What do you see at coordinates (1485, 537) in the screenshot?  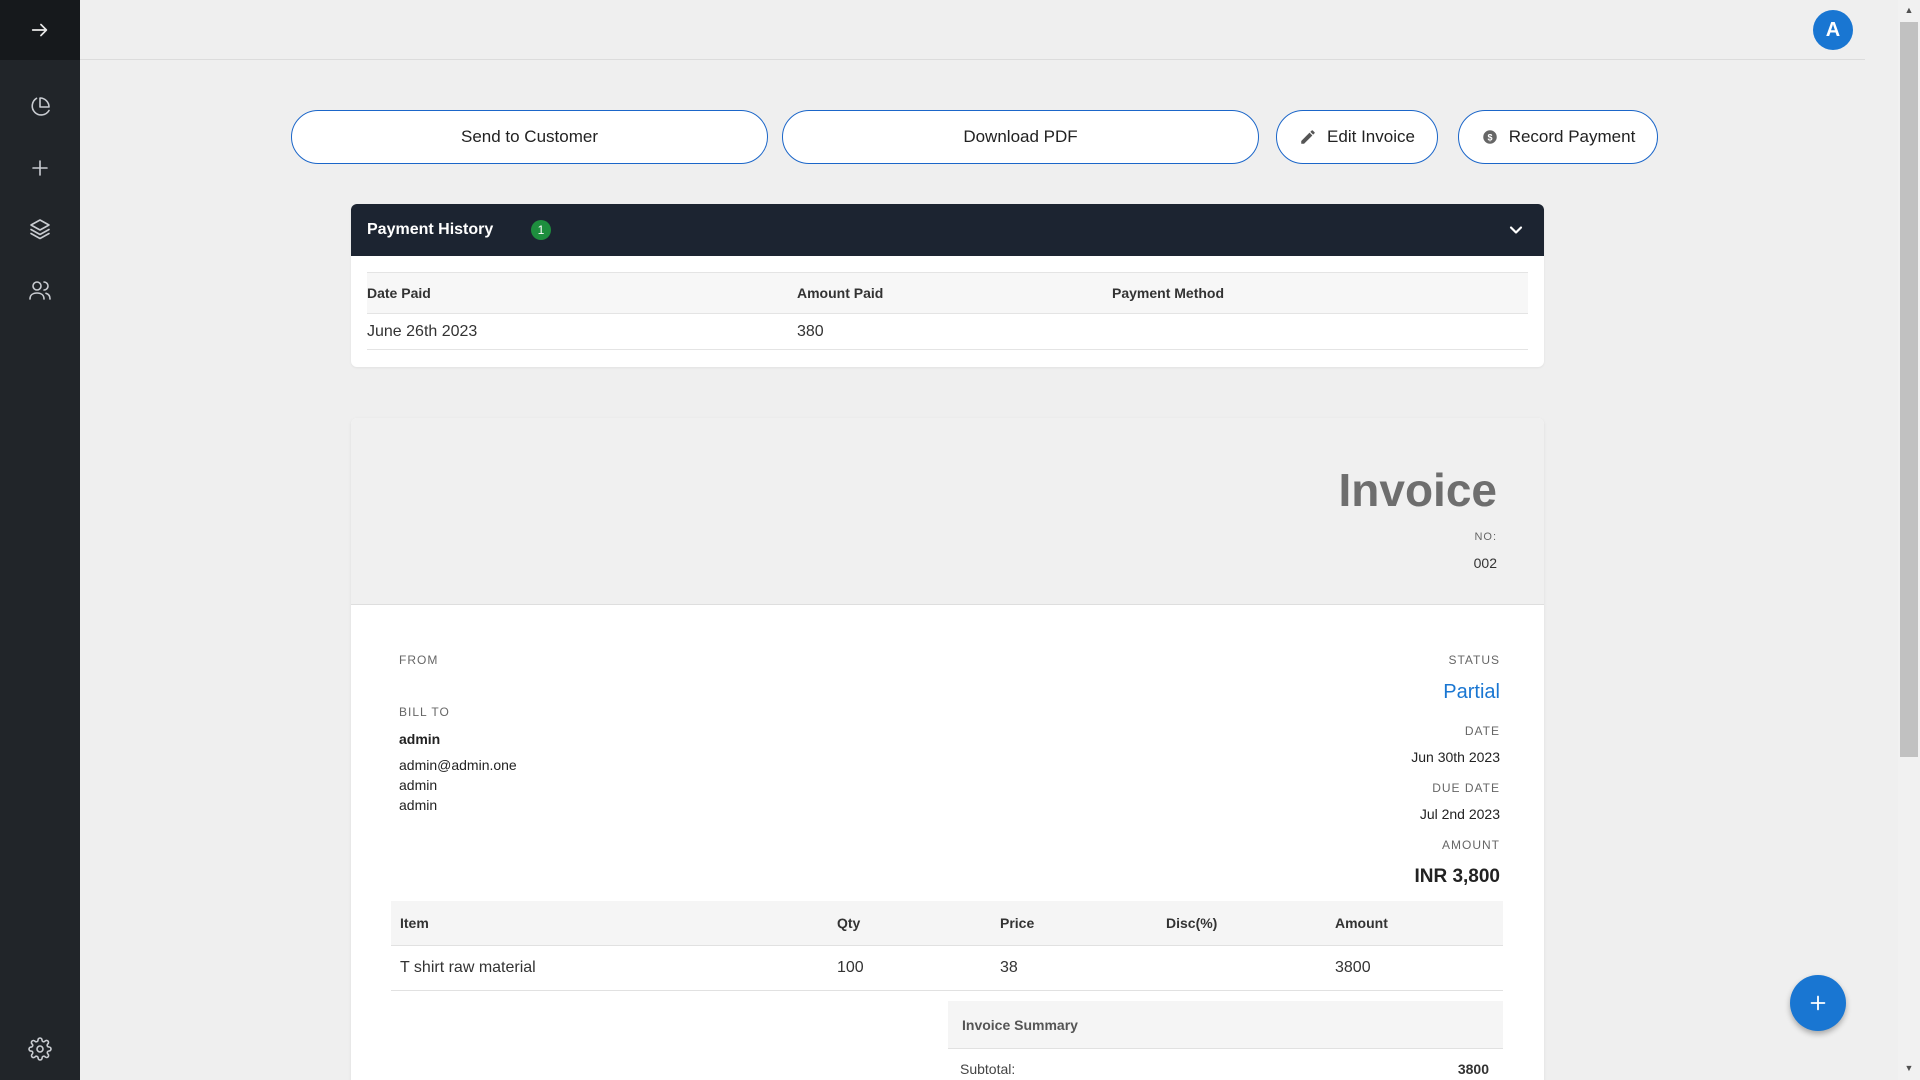 I see `invoice-number-label: NO:` at bounding box center [1485, 537].